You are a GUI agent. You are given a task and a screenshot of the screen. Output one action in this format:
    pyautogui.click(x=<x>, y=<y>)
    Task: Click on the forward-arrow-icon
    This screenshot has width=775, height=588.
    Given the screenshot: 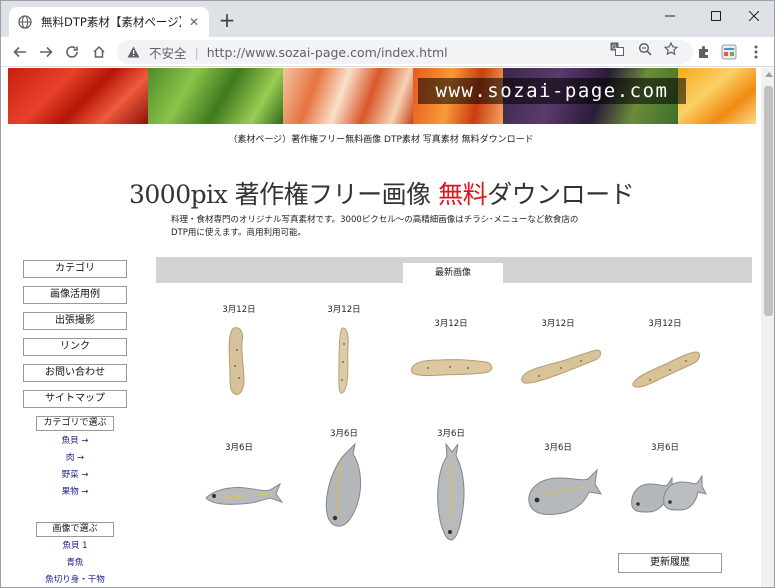 What is the action you would take?
    pyautogui.click(x=46, y=52)
    